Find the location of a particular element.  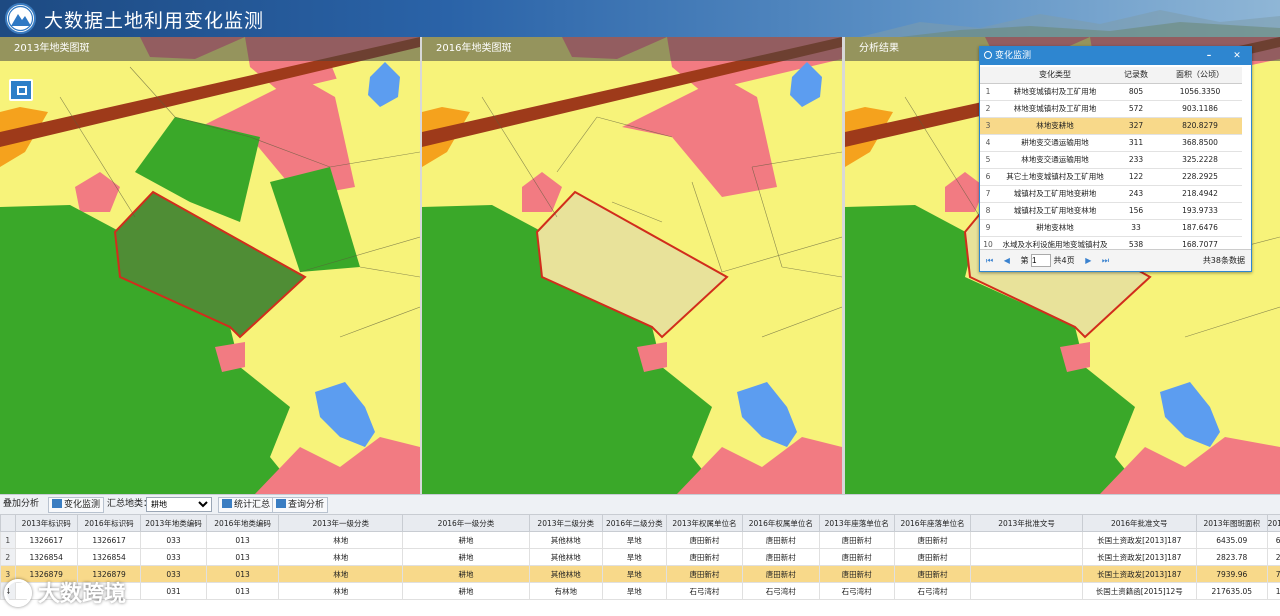

grid-cell: 长国土资籍函[2015]12号 is located at coordinates (1139, 591).